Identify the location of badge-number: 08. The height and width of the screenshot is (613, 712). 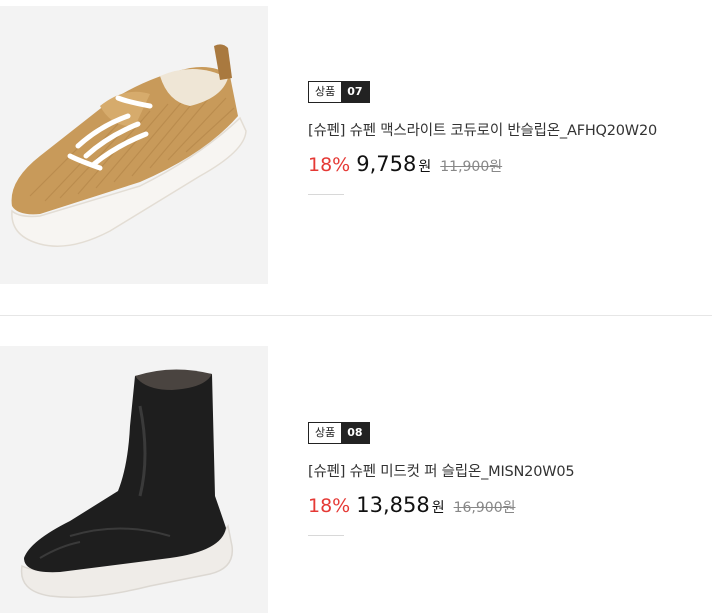
(355, 433).